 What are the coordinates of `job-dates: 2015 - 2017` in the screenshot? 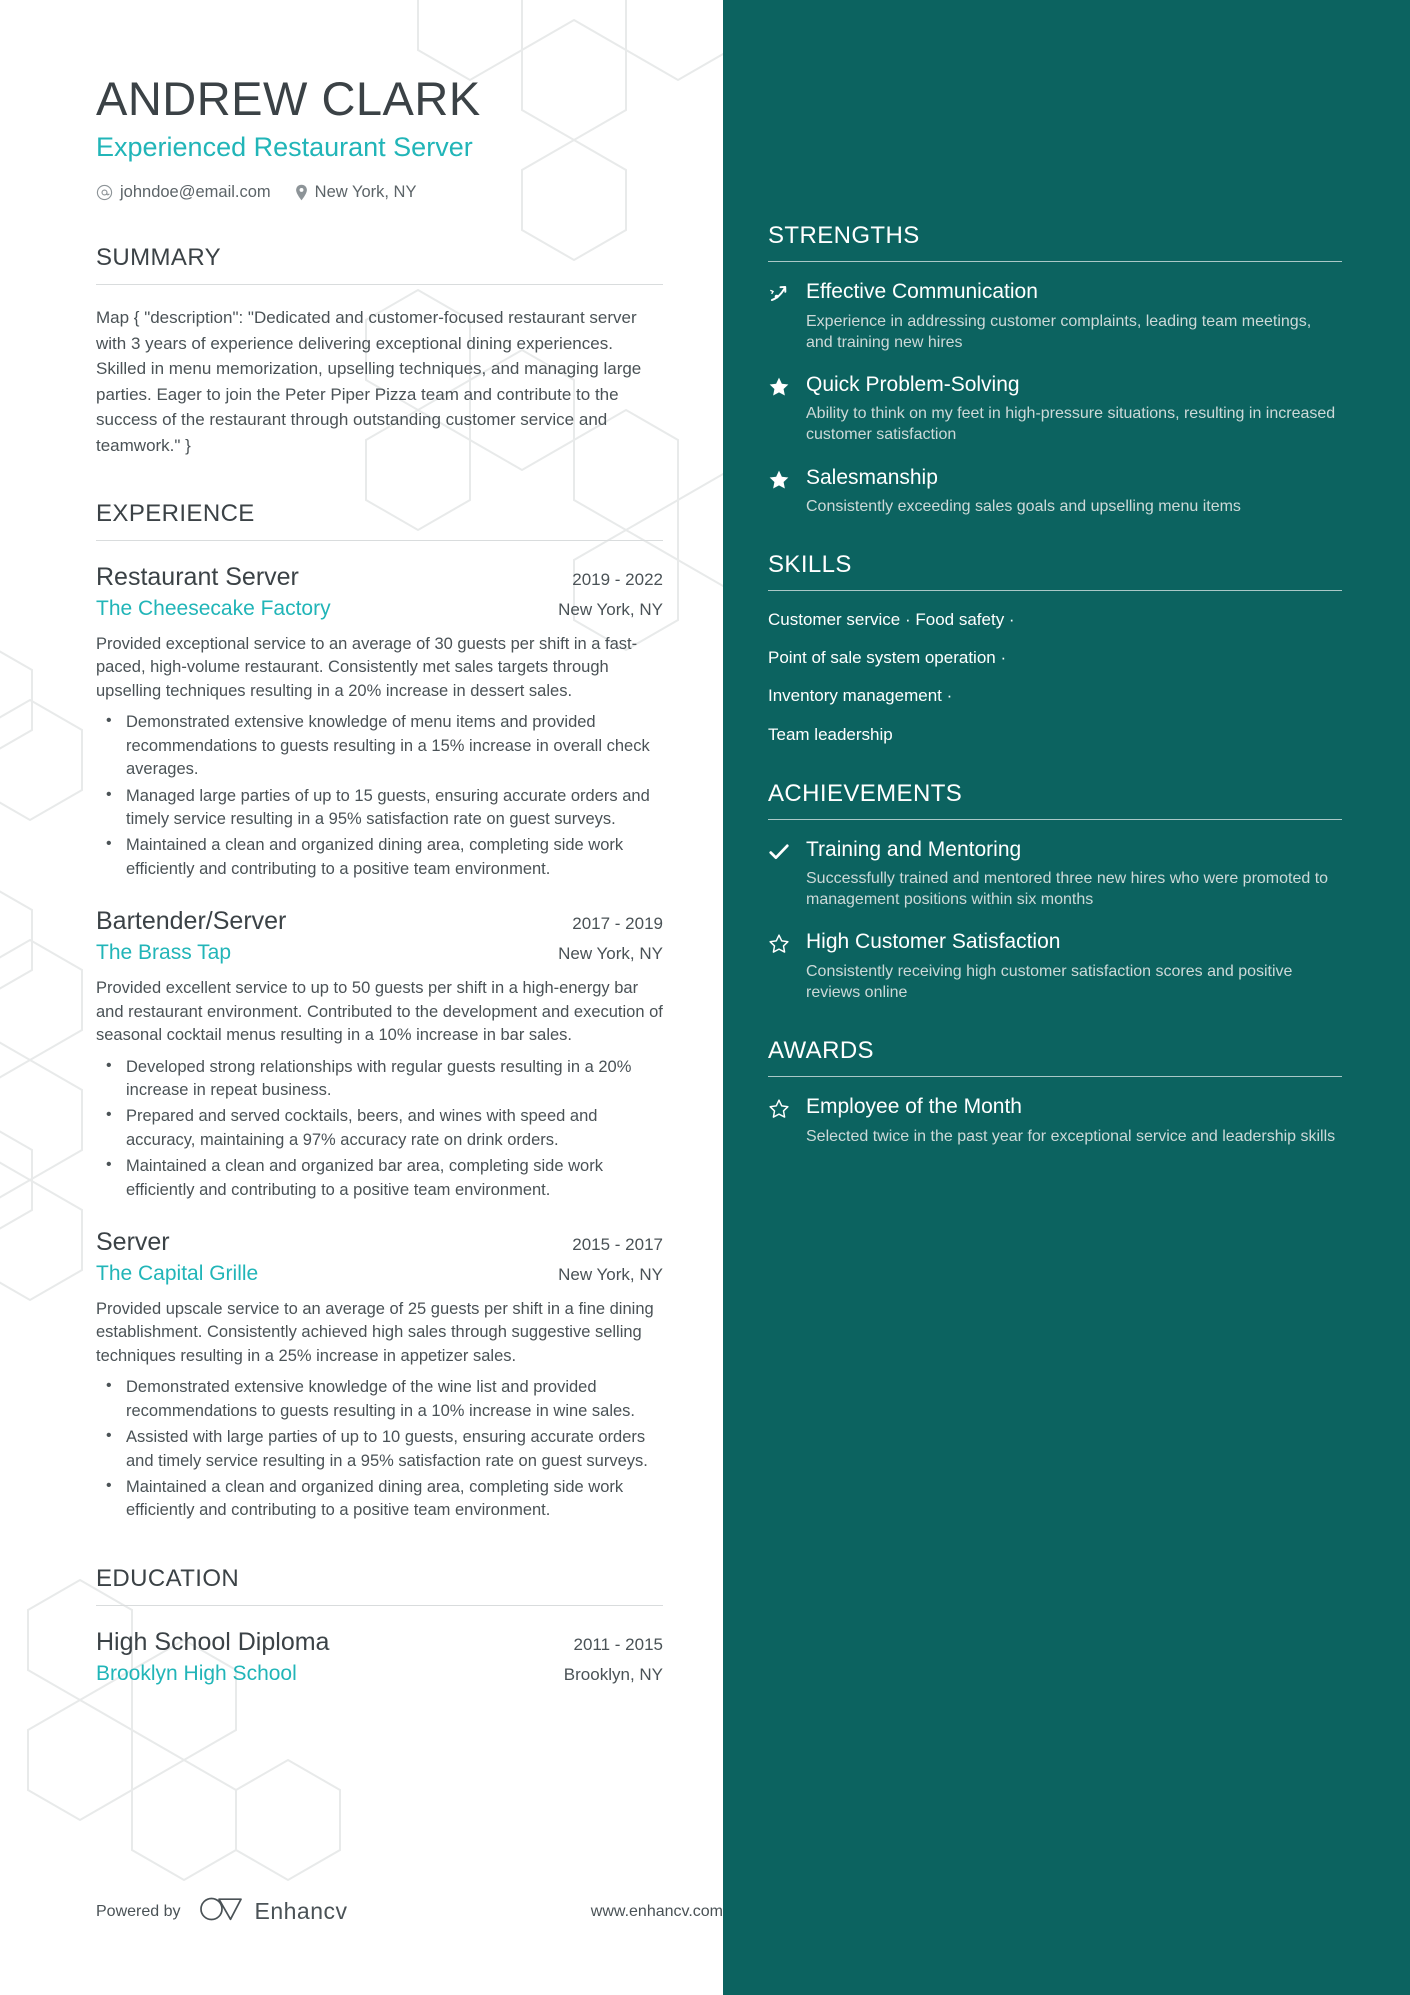 It's located at (617, 1245).